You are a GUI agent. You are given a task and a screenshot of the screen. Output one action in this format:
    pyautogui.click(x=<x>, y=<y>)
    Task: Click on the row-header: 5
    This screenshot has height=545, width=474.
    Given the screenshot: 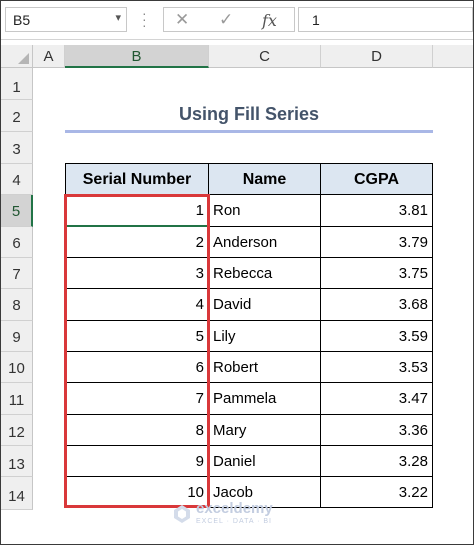 What is the action you would take?
    pyautogui.click(x=17, y=211)
    